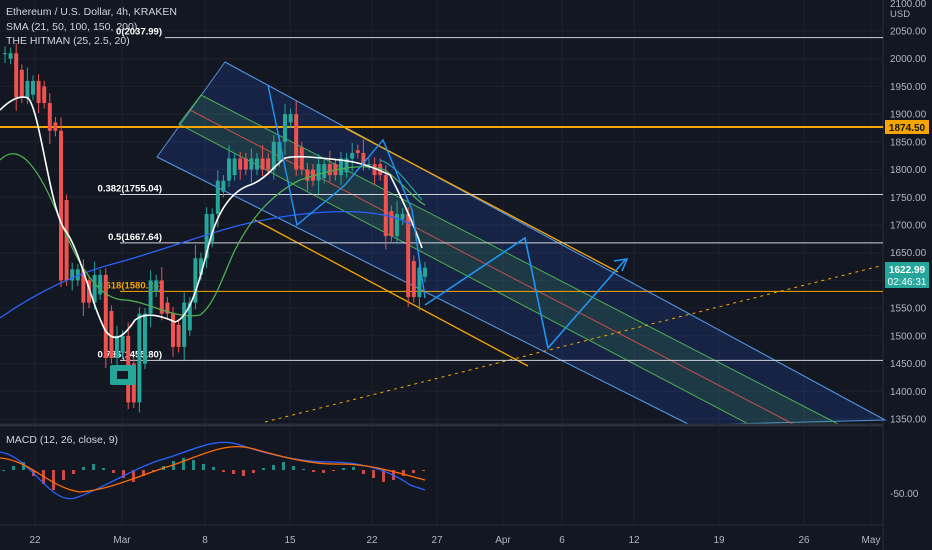 The height and width of the screenshot is (550, 932). I want to click on price-tick-label: 1550.00, so click(908, 309).